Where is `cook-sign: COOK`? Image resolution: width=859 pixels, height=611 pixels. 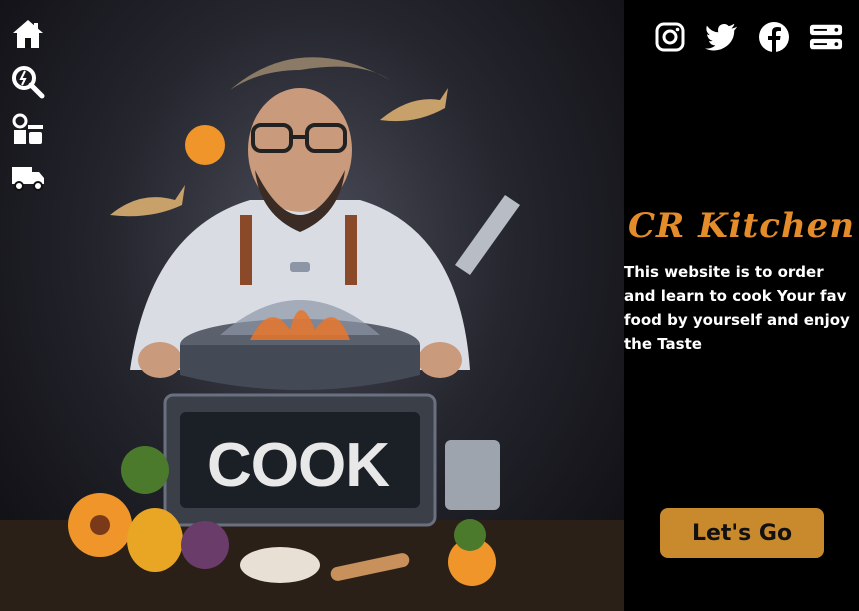
cook-sign: COOK is located at coordinates (298, 465).